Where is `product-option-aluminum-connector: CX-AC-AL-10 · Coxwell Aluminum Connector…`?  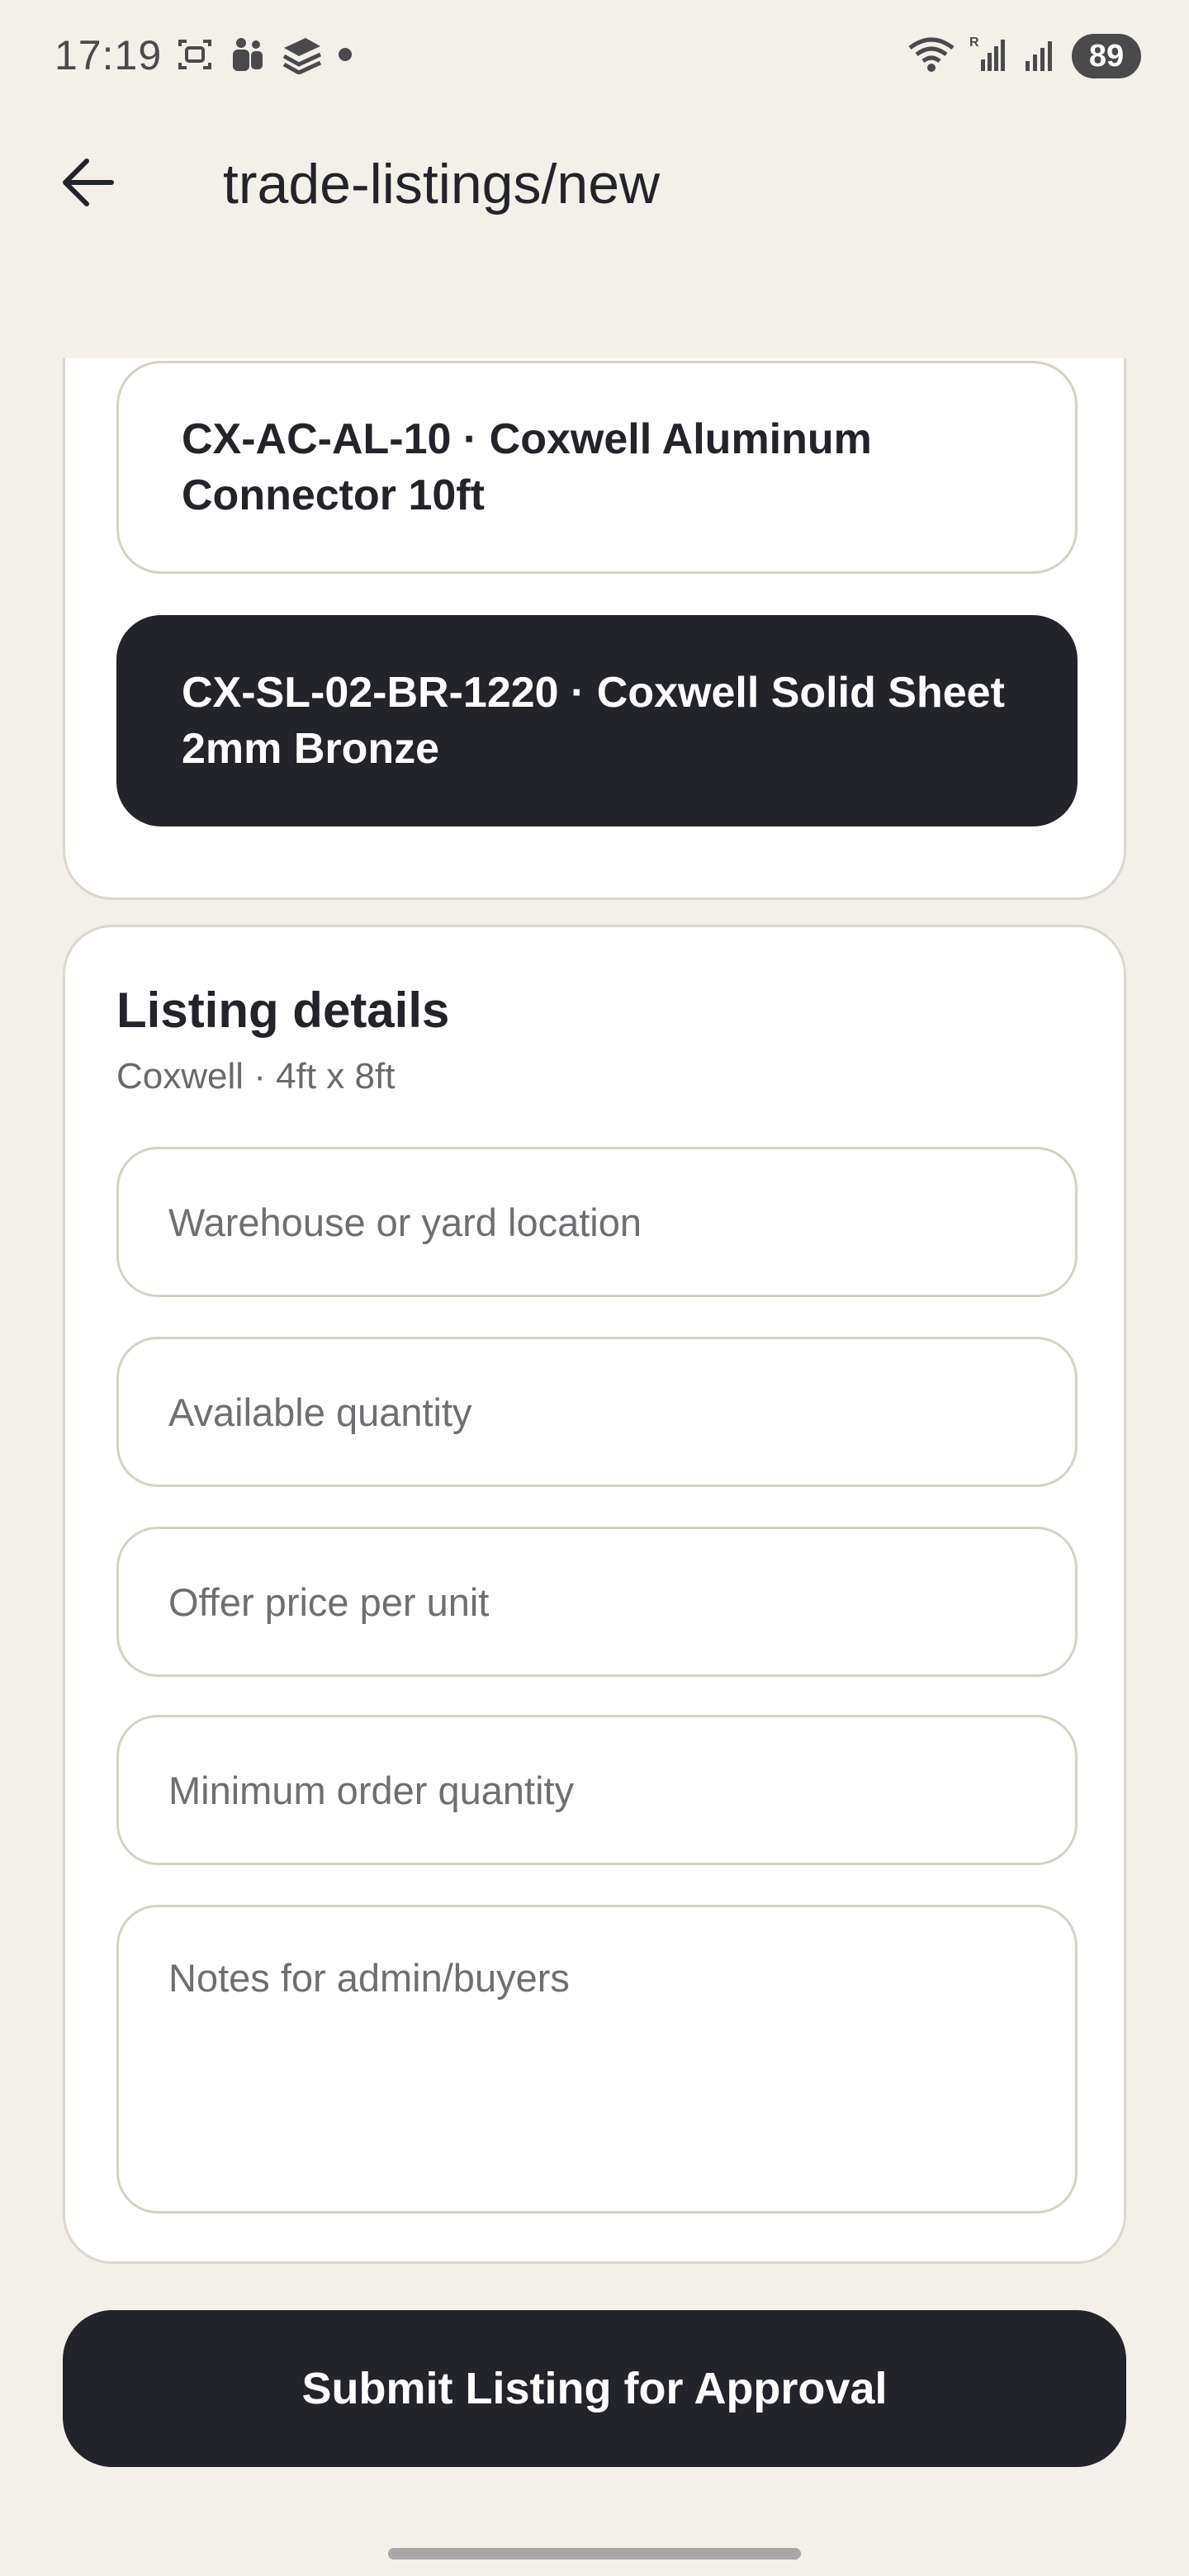 product-option-aluminum-connector: CX-AC-AL-10 · Coxwell Aluminum Connector… is located at coordinates (597, 467).